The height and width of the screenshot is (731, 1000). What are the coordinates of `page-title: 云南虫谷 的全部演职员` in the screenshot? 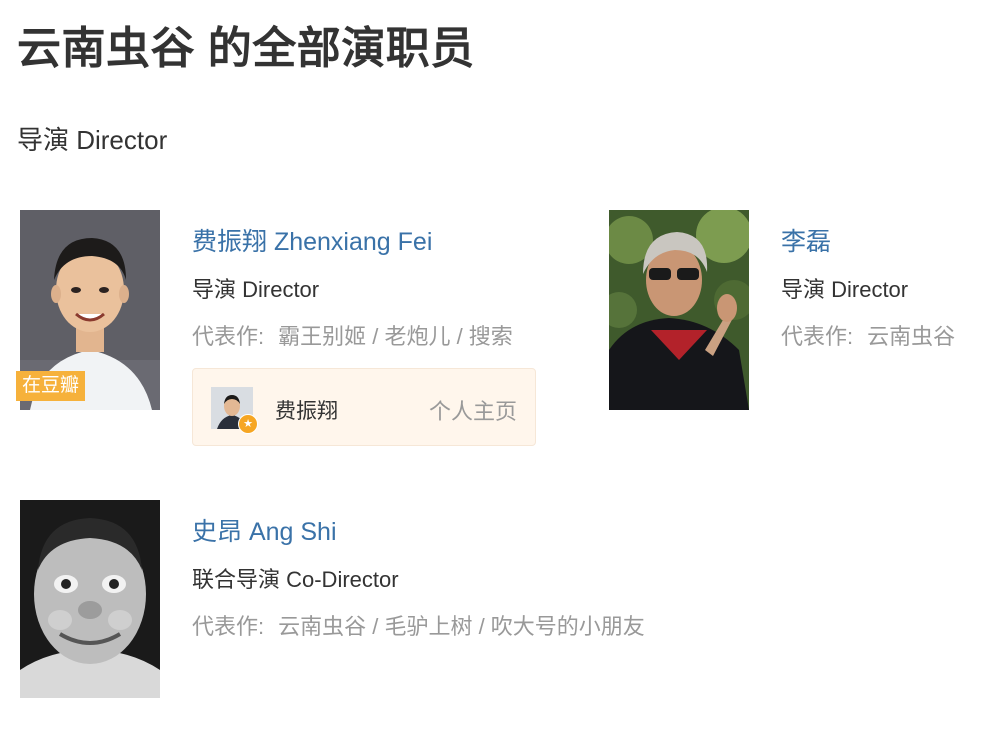 It's located at (246, 48).